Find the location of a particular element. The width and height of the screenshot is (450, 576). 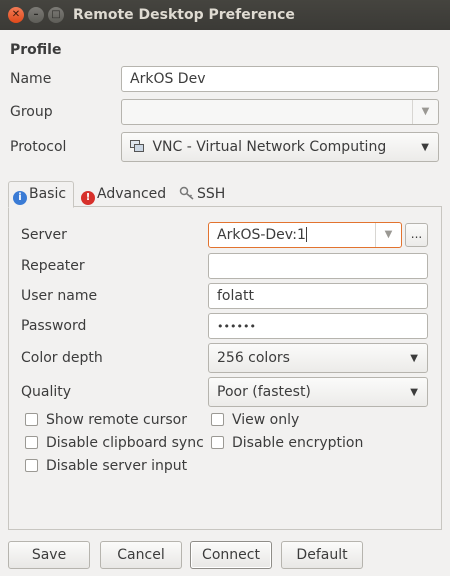

colordepth-label: Color depth is located at coordinates (62, 358).